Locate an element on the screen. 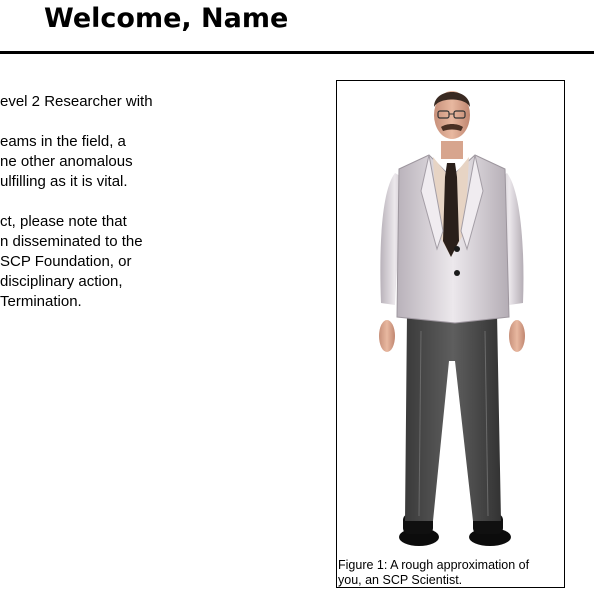  intro-line: ct, please note that is located at coordinates (63, 221).